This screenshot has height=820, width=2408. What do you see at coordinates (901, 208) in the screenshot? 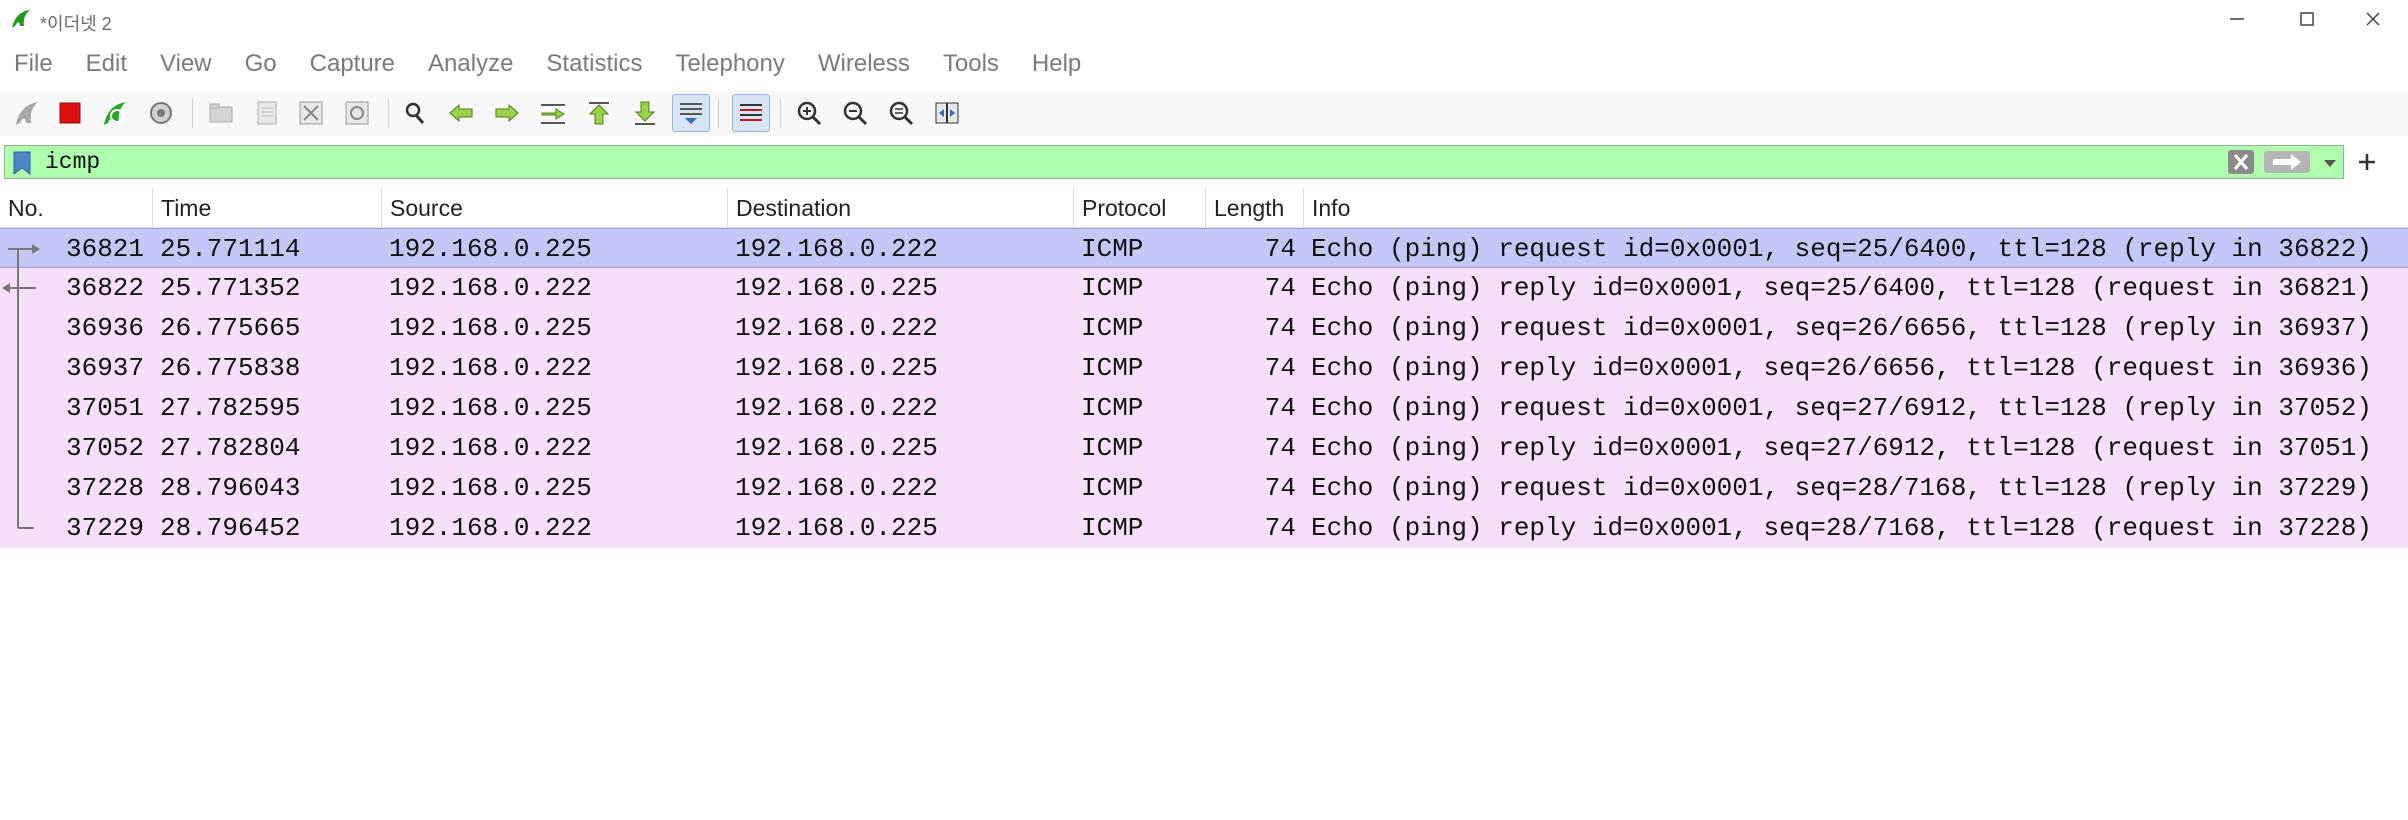
I see `column-header-destination: Destination` at bounding box center [901, 208].